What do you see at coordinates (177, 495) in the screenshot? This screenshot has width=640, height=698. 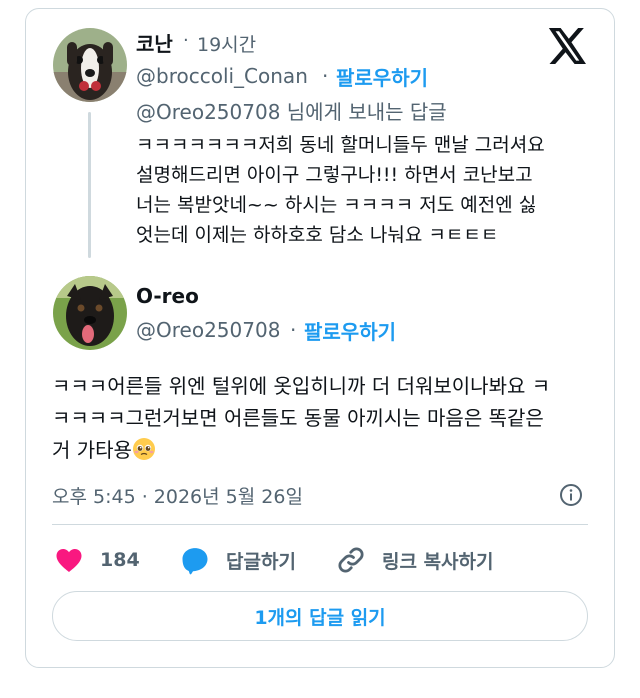 I see `tweet-timestamp: 오후 5:45 · 2026년 5월 26일` at bounding box center [177, 495].